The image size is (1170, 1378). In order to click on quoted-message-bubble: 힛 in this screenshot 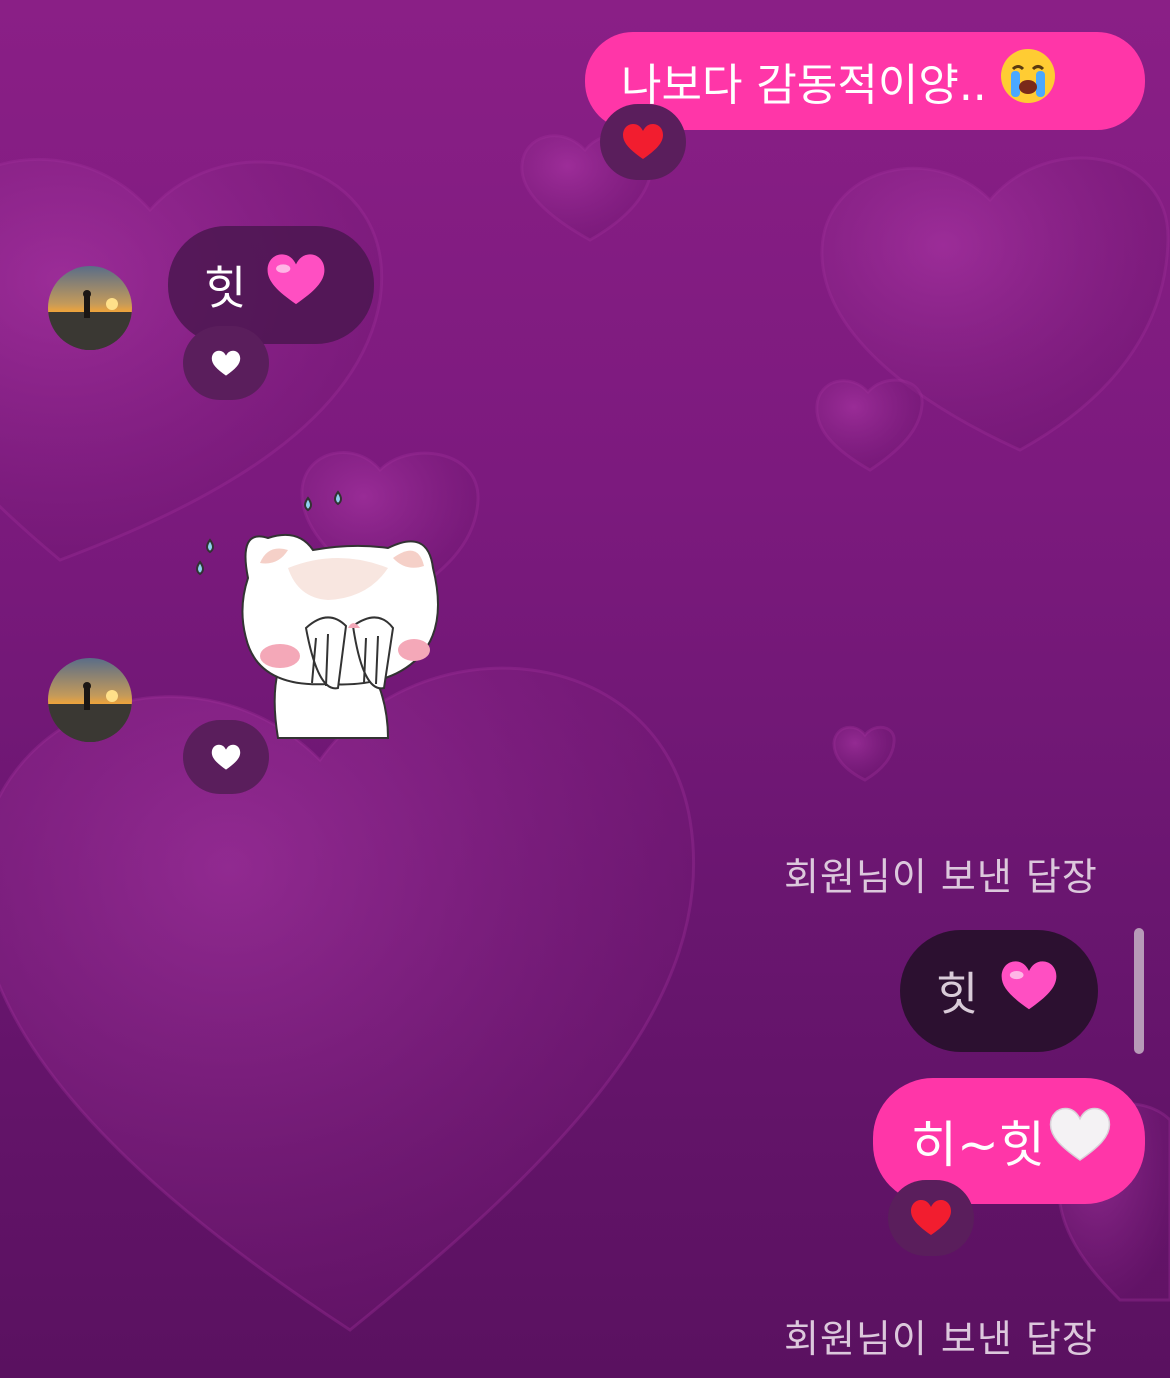, I will do `click(999, 991)`.